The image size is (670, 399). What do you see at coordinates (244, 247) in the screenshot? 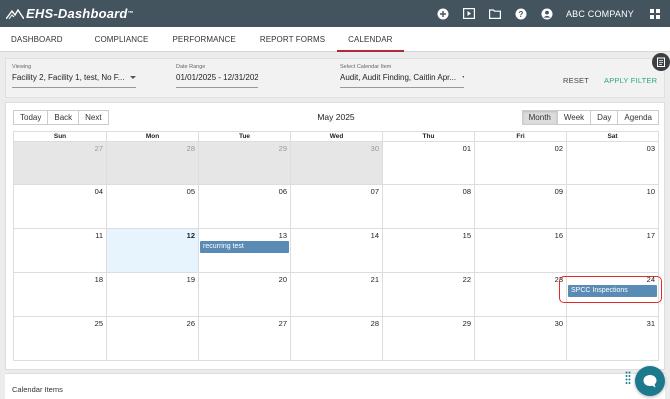
I see `calendar-event: recurring test` at bounding box center [244, 247].